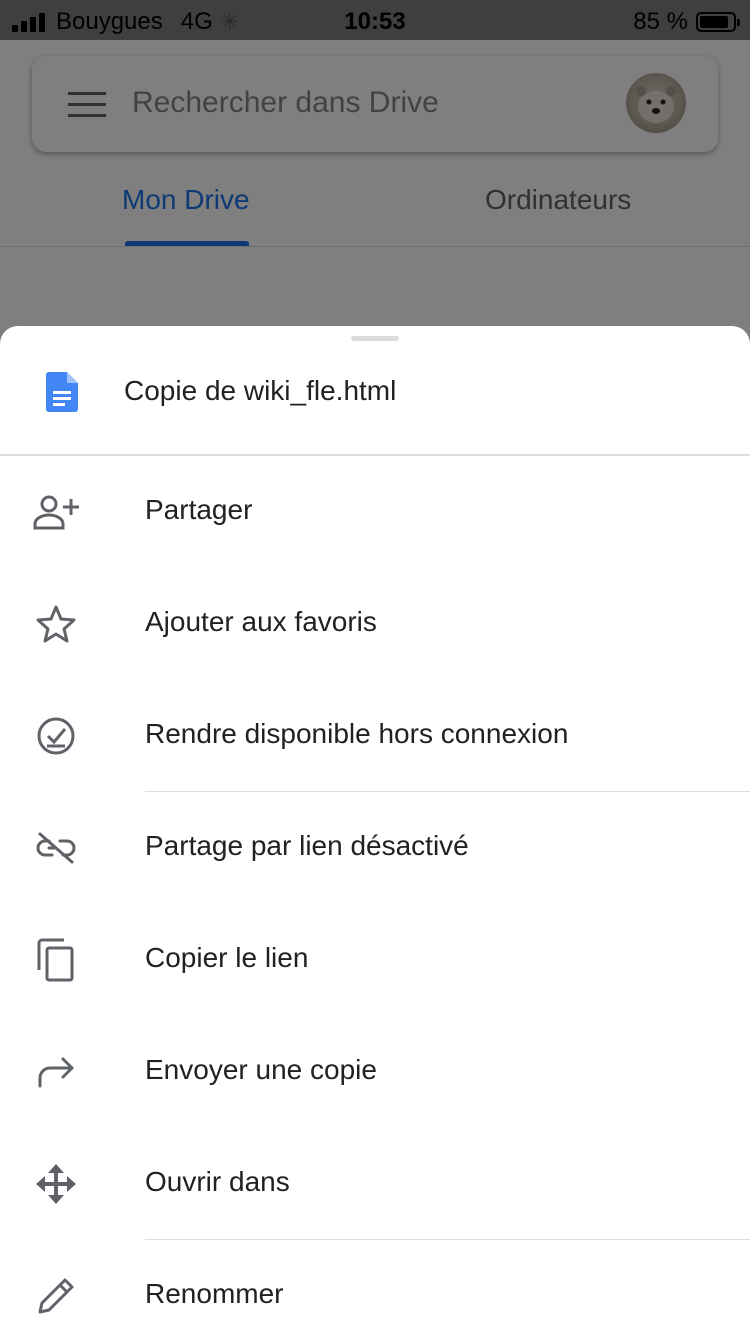  What do you see at coordinates (199, 509) in the screenshot?
I see `menu-item-label: Partager` at bounding box center [199, 509].